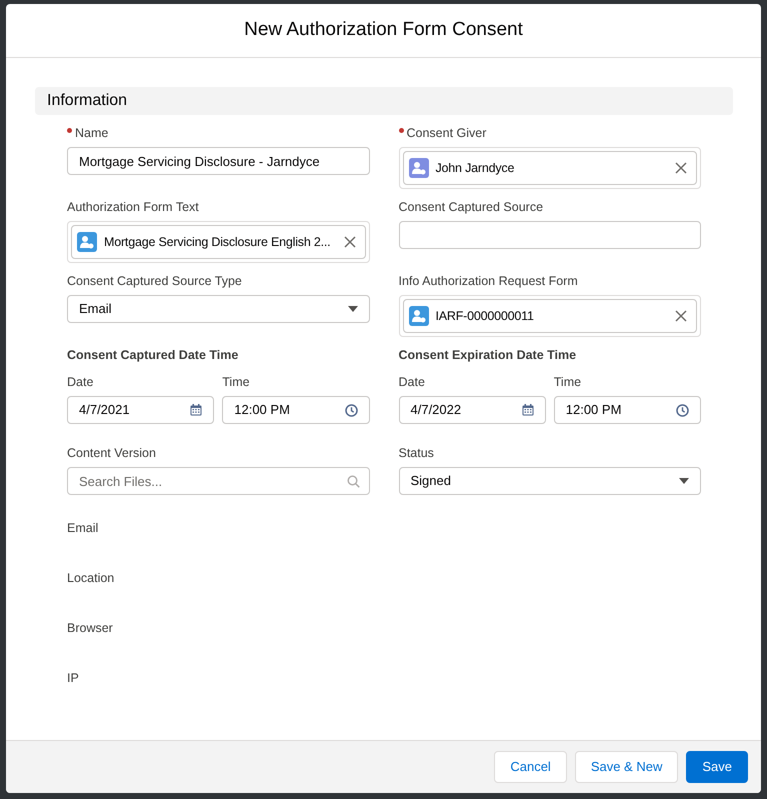 The width and height of the screenshot is (767, 799). What do you see at coordinates (485, 316) in the screenshot?
I see `selected-value: IARF-0000000011` at bounding box center [485, 316].